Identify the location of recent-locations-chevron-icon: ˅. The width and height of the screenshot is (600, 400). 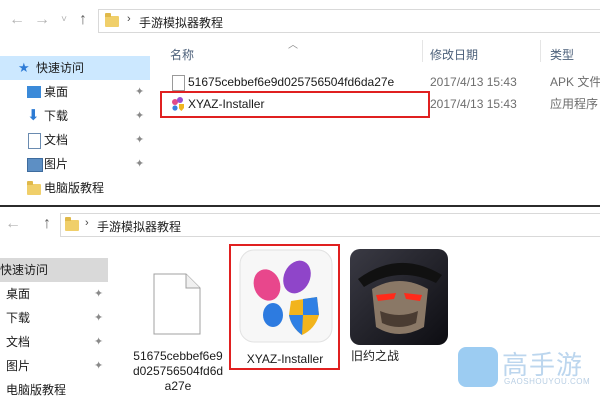
(64, 20).